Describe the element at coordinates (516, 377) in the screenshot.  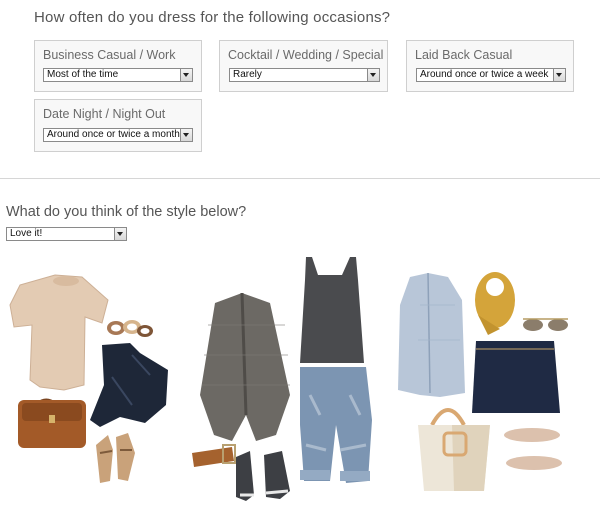
I see `denim-skirt` at that location.